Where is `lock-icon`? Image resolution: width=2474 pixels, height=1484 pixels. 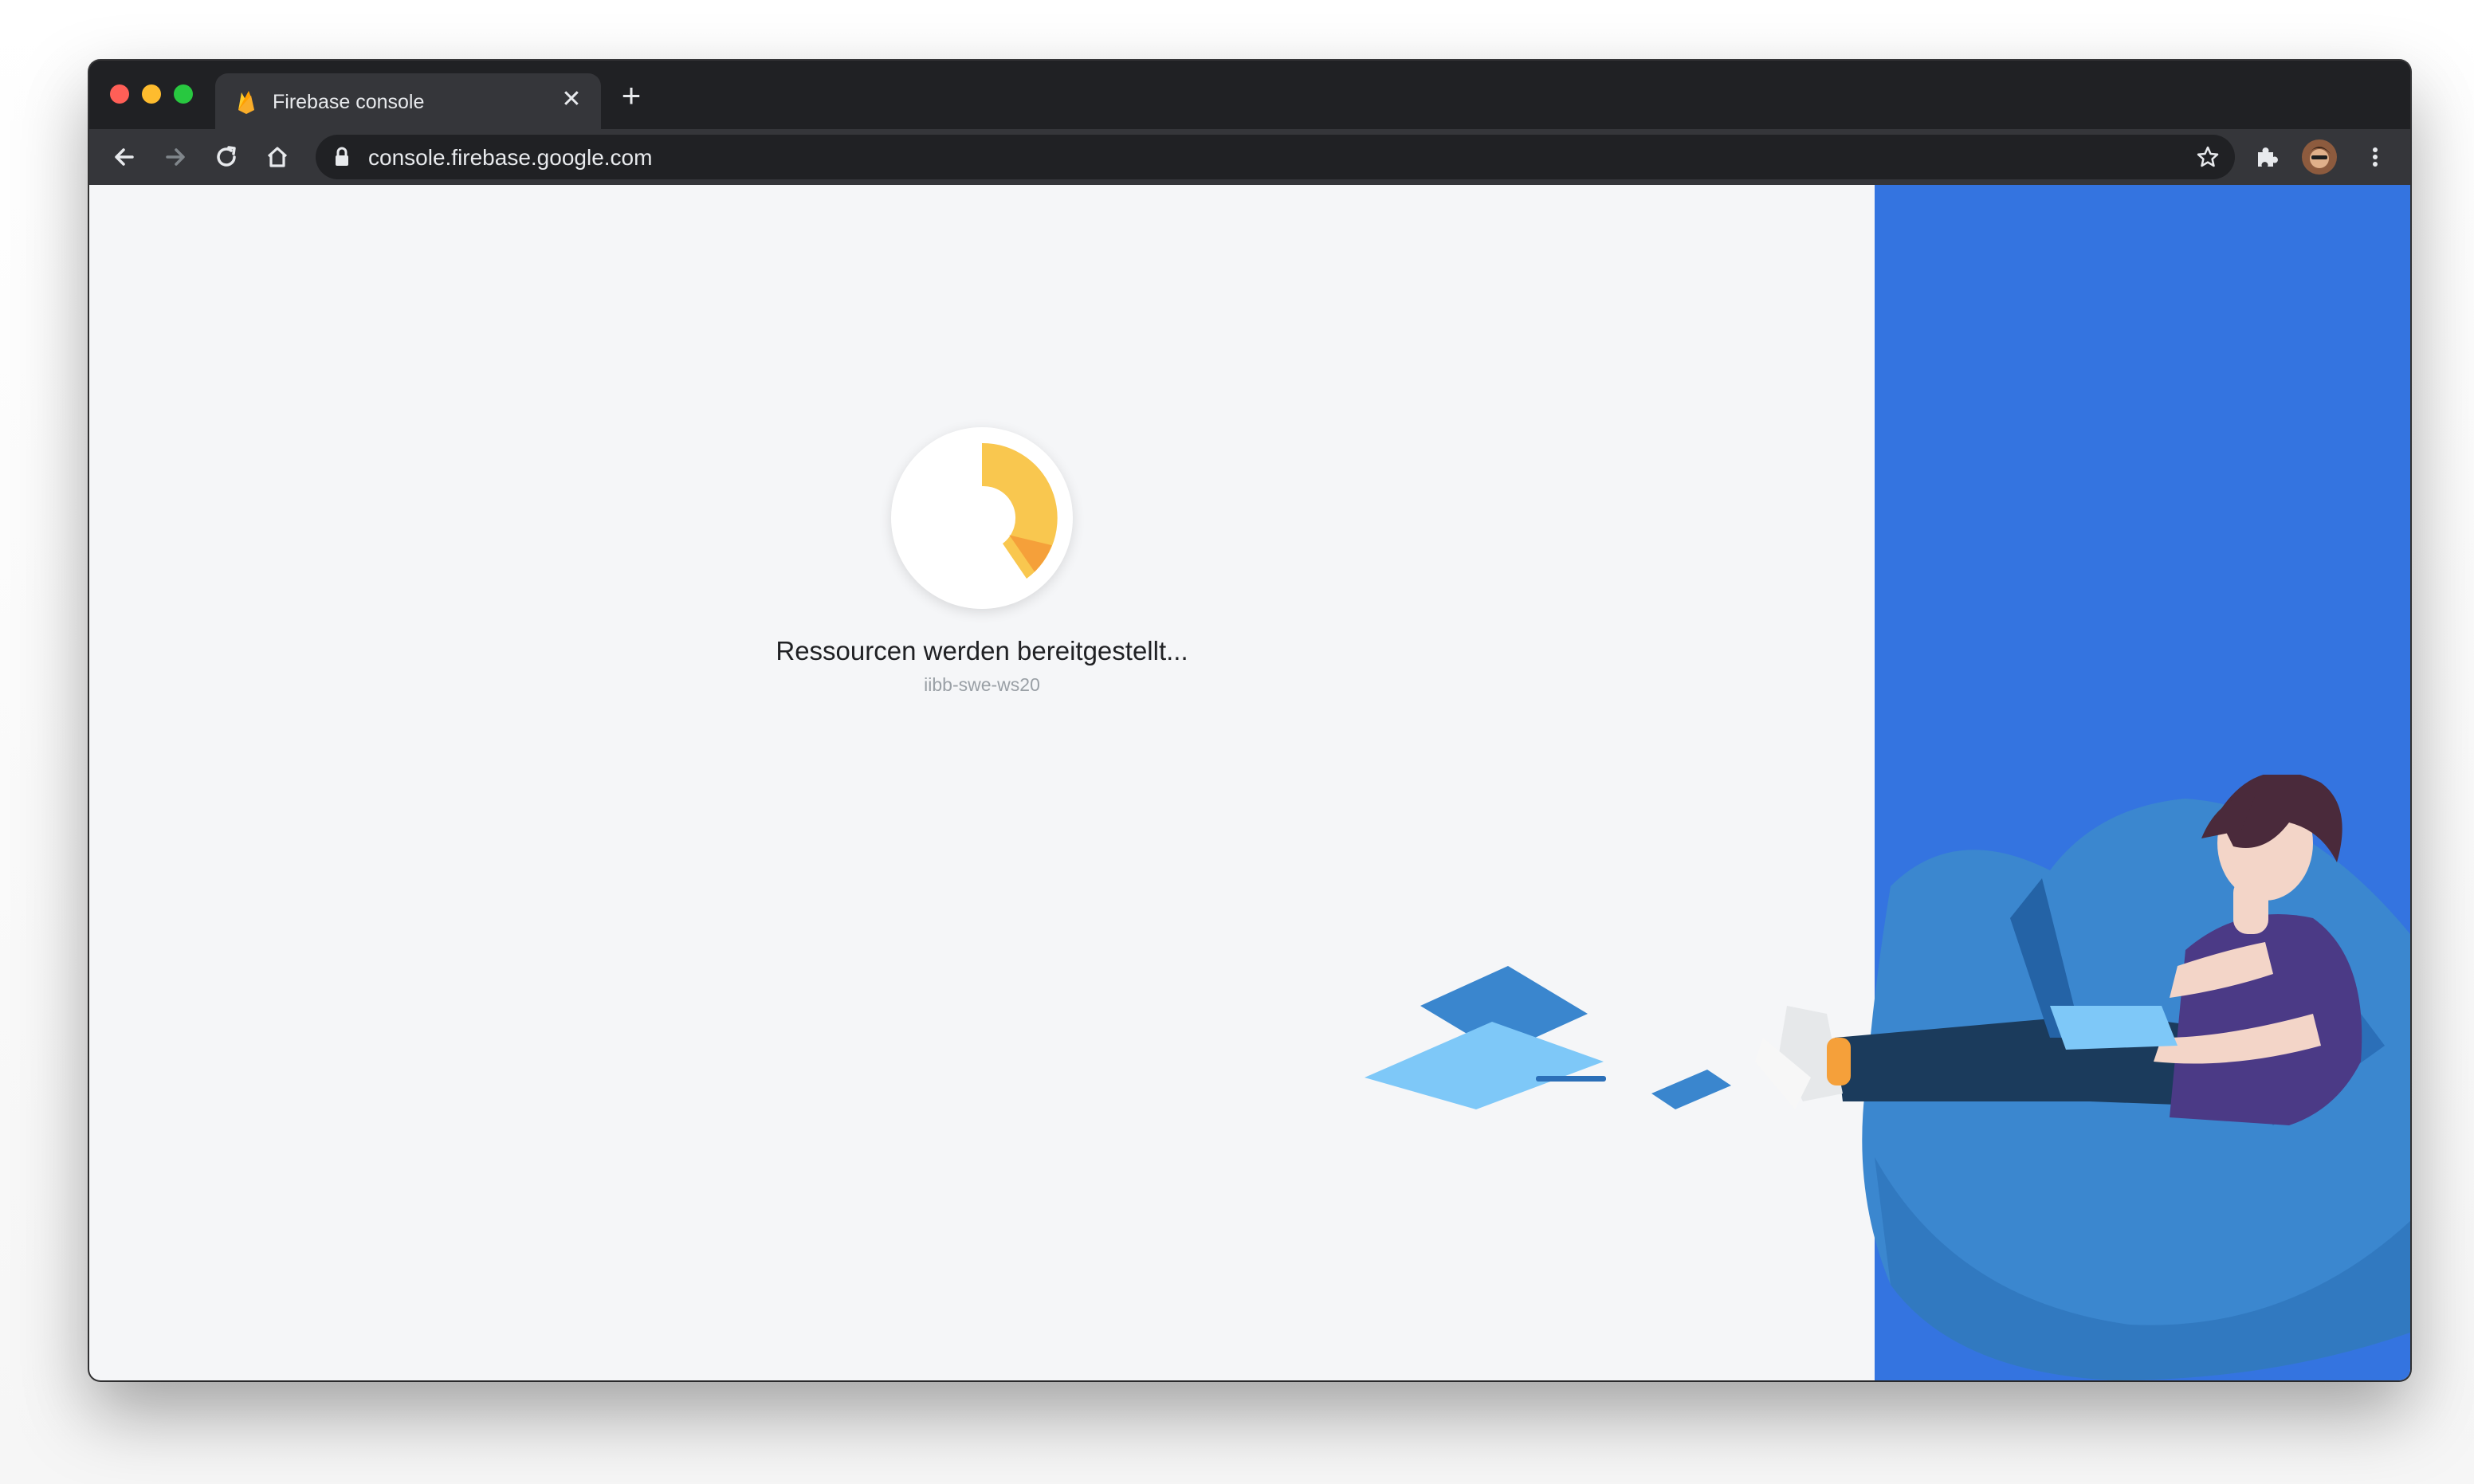
lock-icon is located at coordinates (342, 156).